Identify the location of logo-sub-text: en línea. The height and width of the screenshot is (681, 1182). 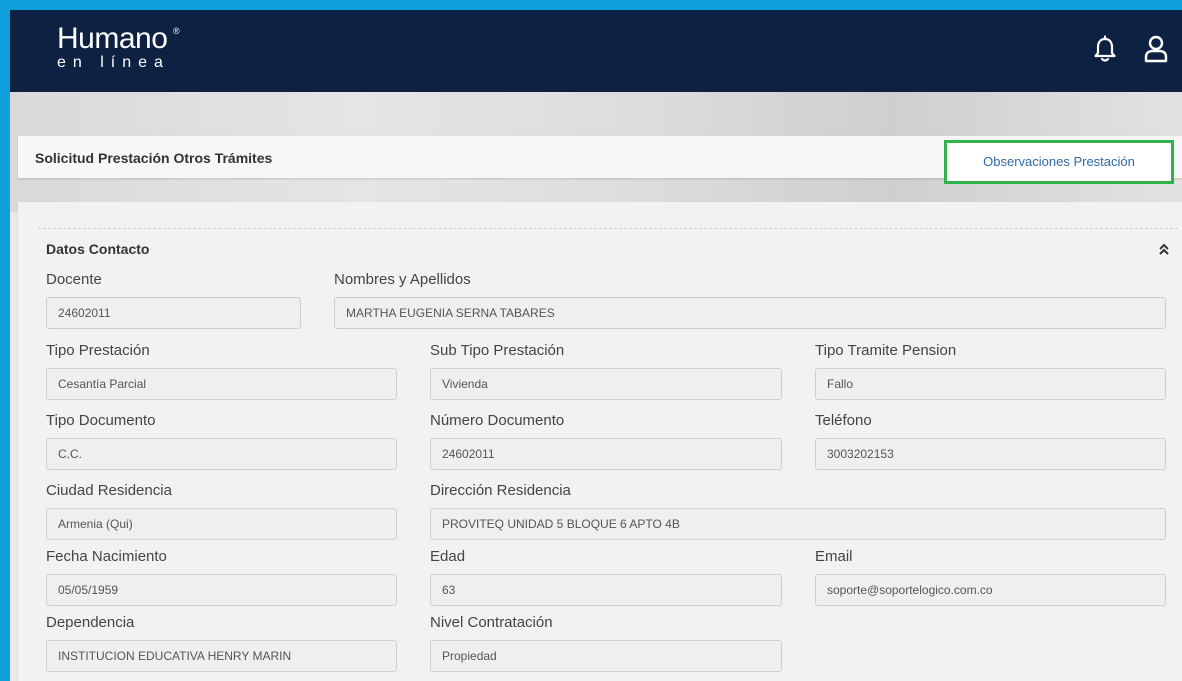
(113, 62).